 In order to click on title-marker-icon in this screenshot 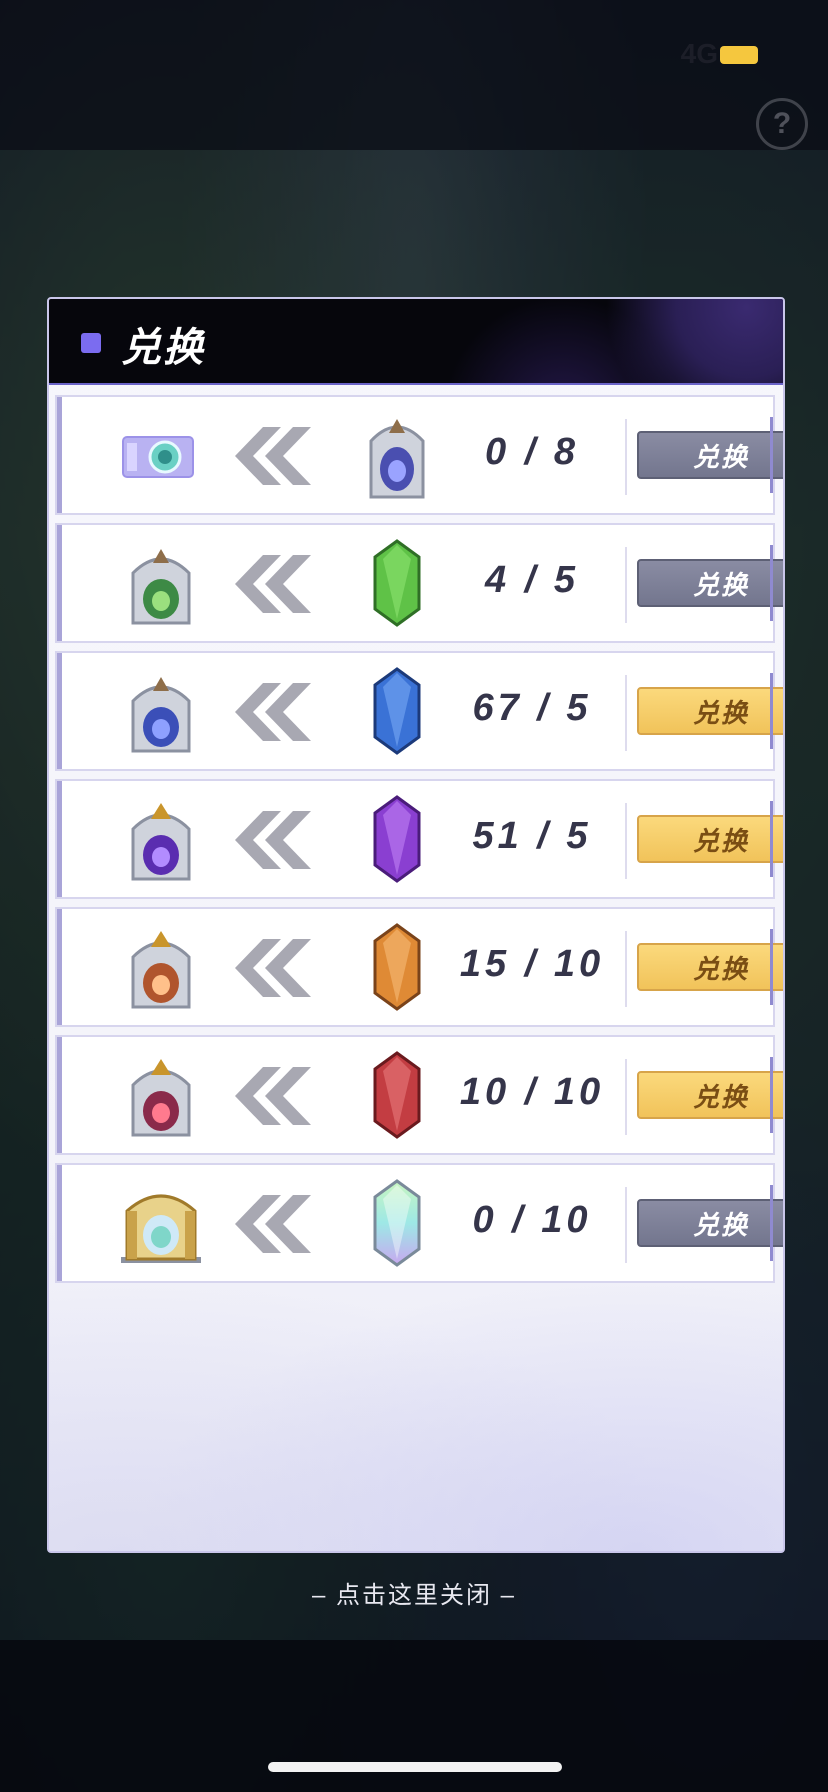, I will do `click(91, 343)`.